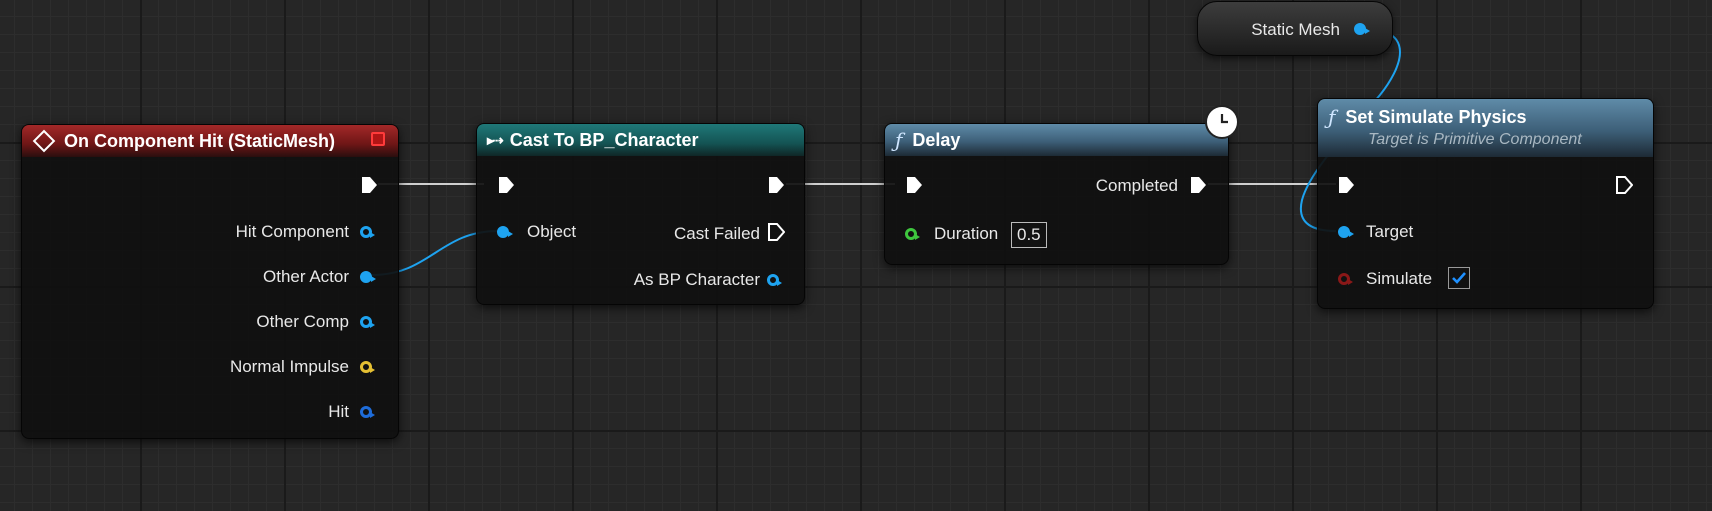  What do you see at coordinates (44, 141) in the screenshot?
I see `event-diamond-icon` at bounding box center [44, 141].